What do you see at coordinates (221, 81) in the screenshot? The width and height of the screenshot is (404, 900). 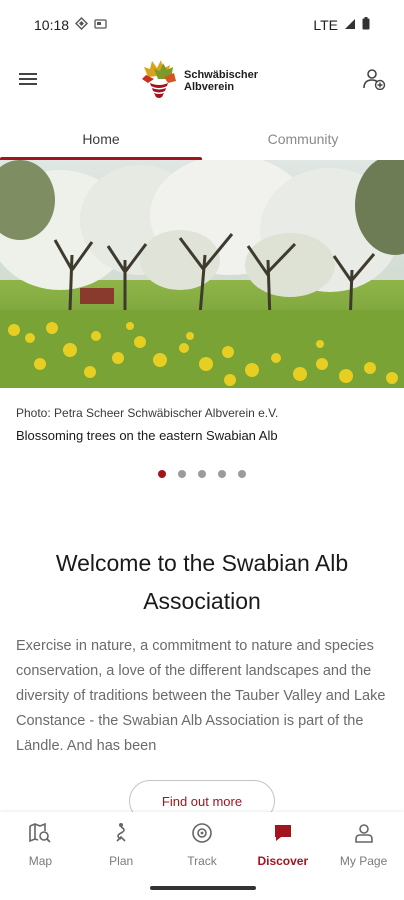 I see `logo-text: Schwäbischer Albverein` at bounding box center [221, 81].